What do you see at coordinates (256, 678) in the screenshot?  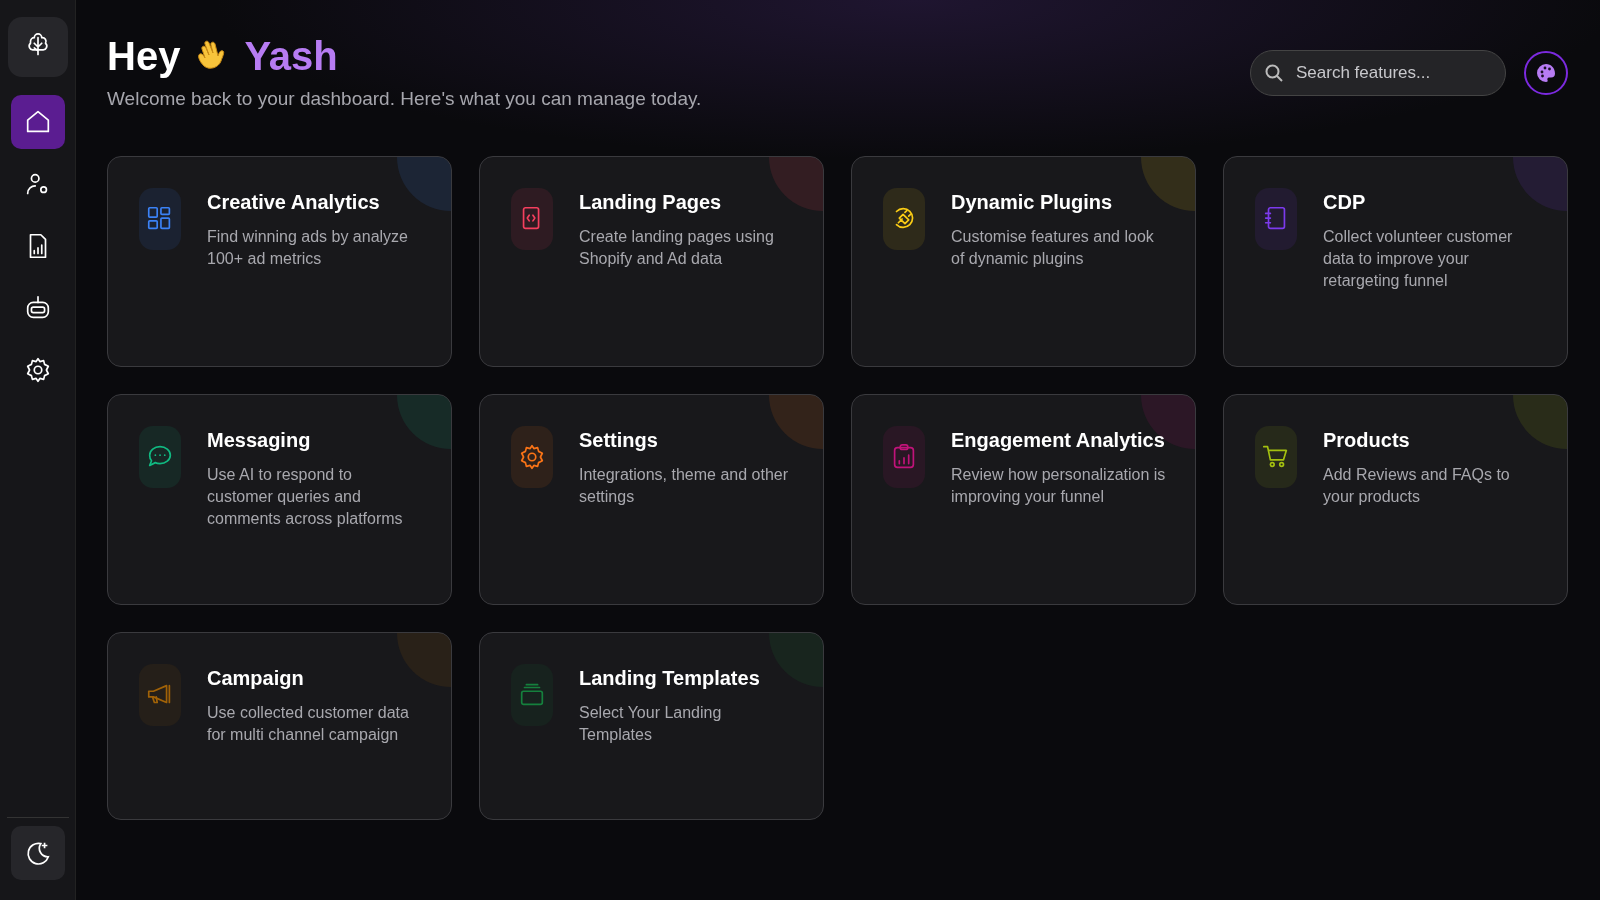 I see `card-title: Campaign` at bounding box center [256, 678].